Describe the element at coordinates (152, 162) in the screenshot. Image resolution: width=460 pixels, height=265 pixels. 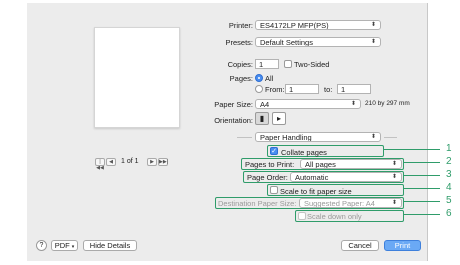
I see `next-page-button: ▶` at that location.